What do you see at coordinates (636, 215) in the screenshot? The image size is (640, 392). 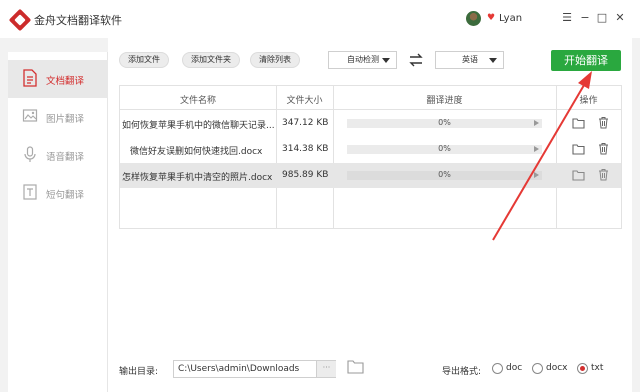 I see `window-edge` at bounding box center [636, 215].